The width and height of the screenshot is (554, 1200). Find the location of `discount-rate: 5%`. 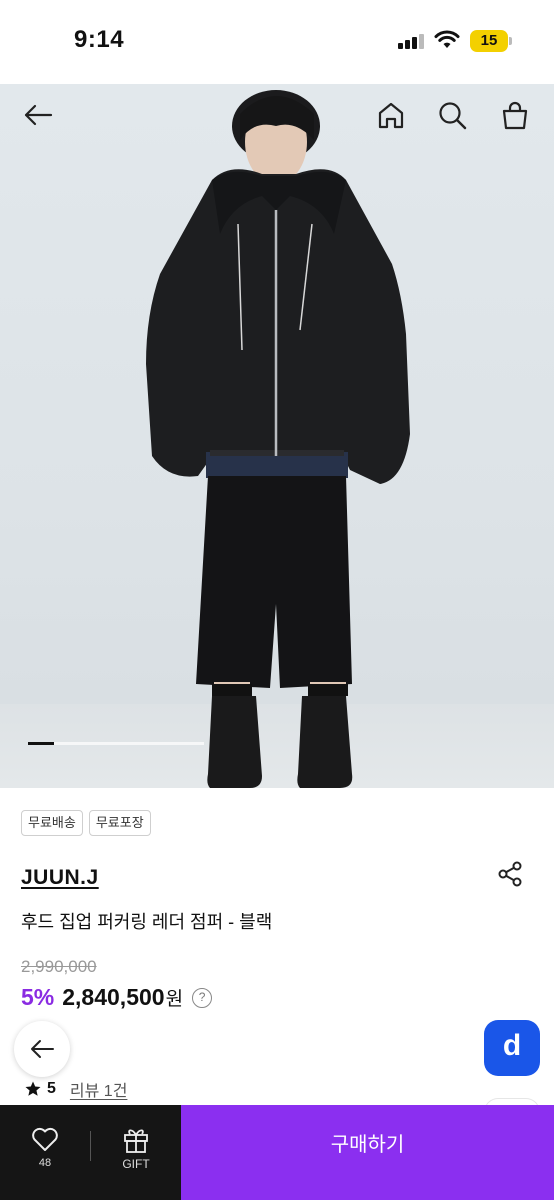

discount-rate: 5% is located at coordinates (38, 997).